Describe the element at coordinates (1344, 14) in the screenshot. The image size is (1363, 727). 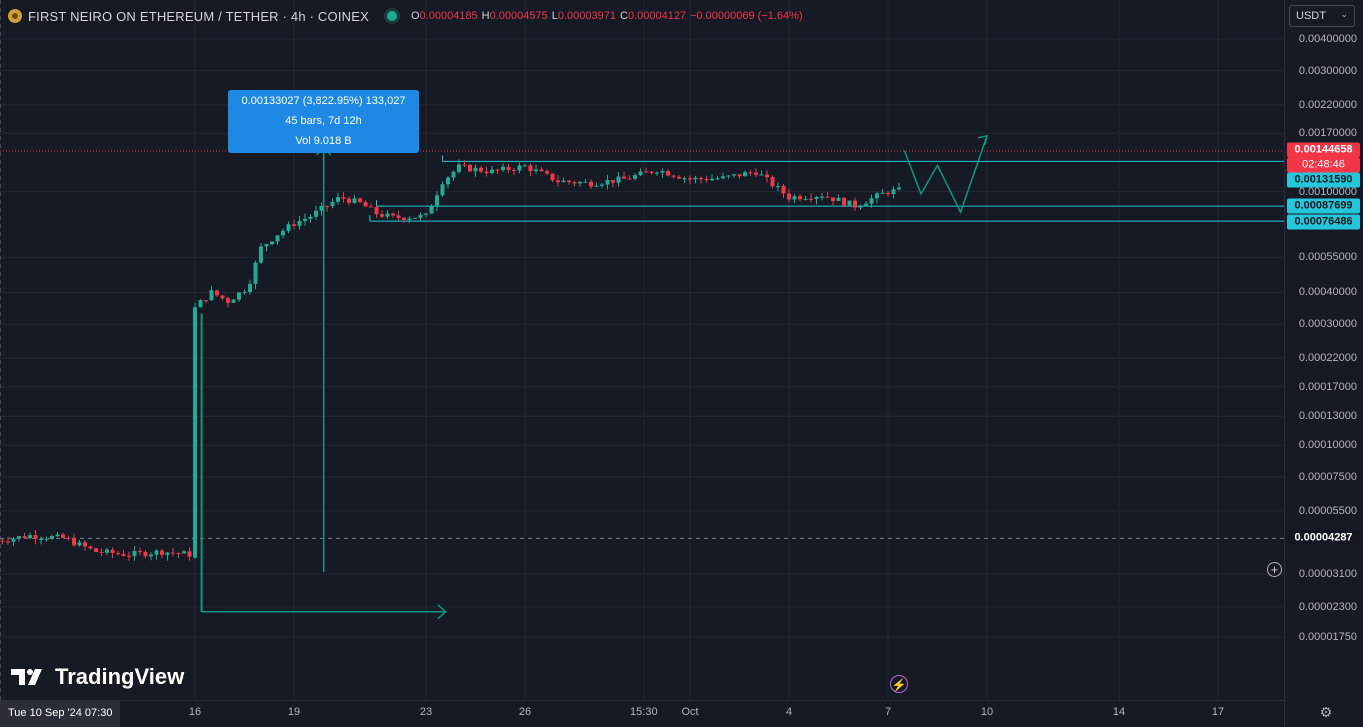
I see `chevron-down-icon: ⌄` at that location.